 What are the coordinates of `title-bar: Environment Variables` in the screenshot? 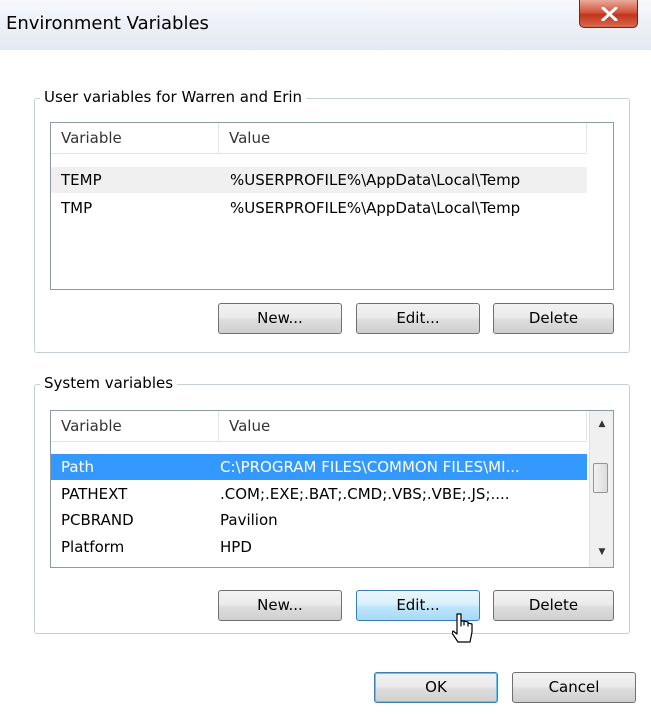 It's located at (325, 25).